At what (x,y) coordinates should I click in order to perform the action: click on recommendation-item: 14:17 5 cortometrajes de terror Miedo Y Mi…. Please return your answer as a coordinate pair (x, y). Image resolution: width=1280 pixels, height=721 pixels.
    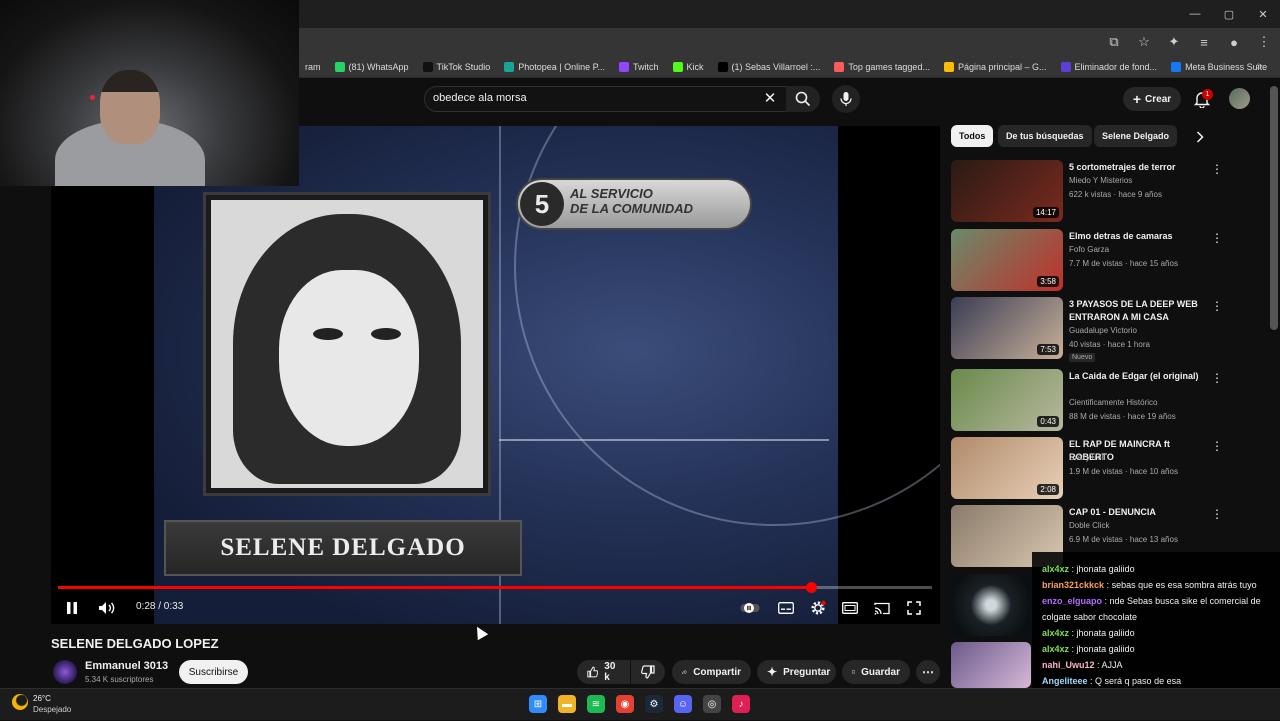
    Looking at the image, I should click on (1101, 191).